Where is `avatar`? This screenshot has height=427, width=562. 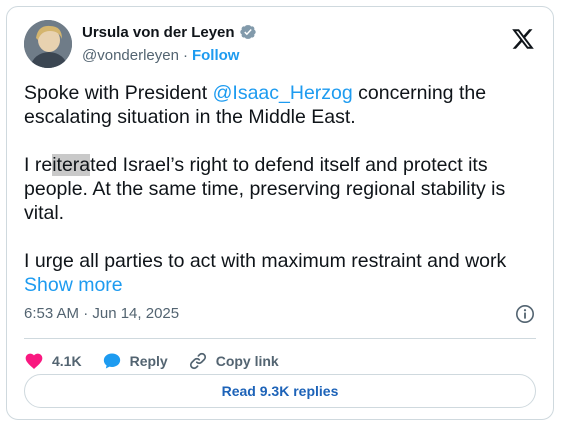
avatar is located at coordinates (48, 44).